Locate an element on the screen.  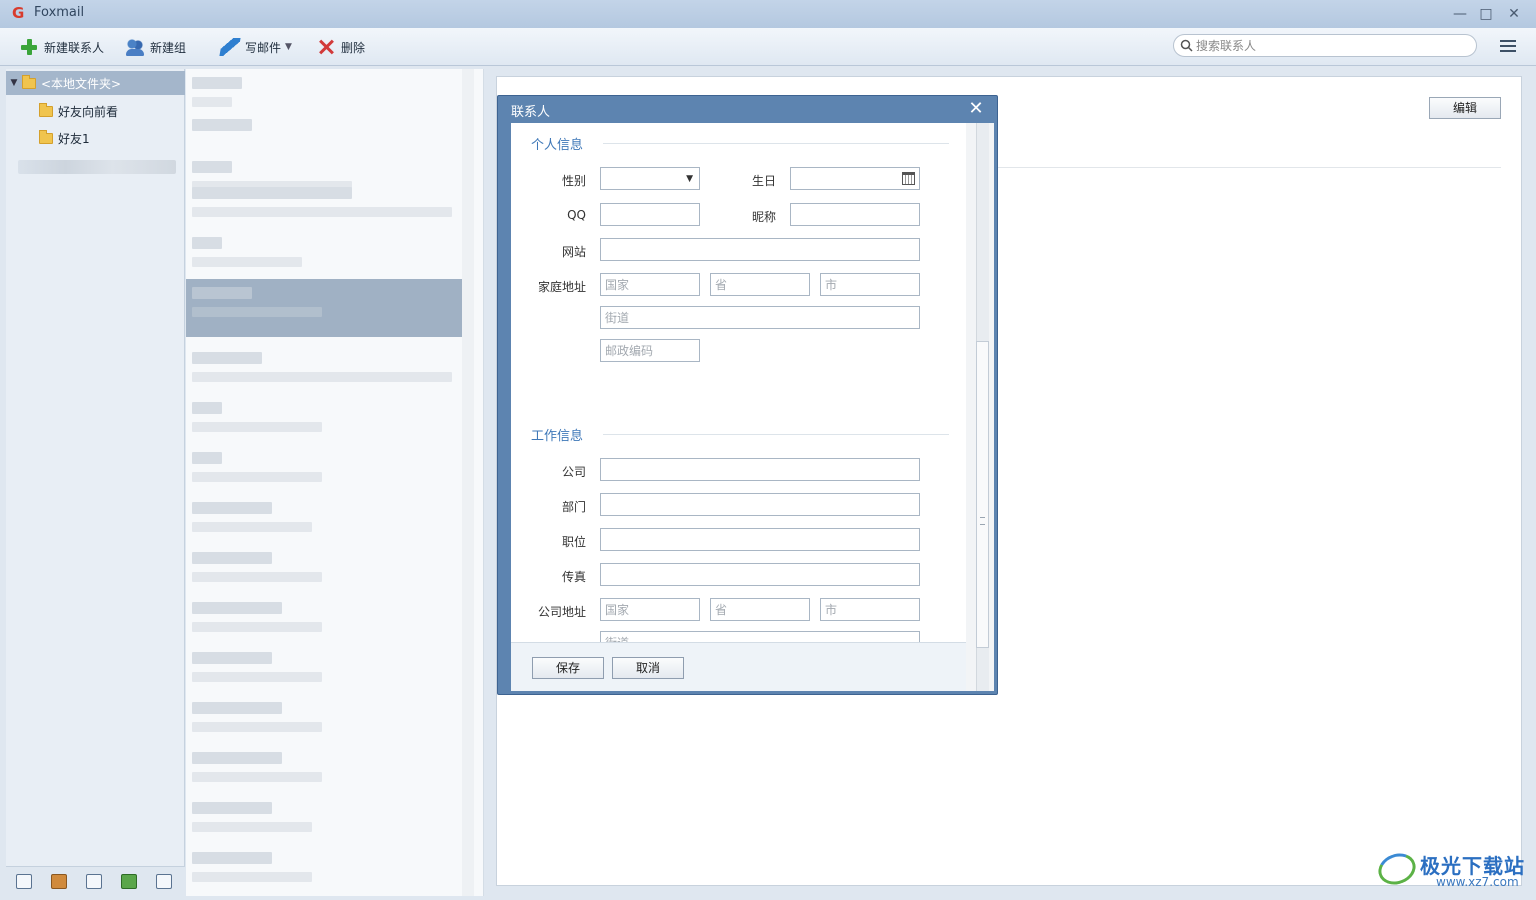
department-field is located at coordinates (760, 504).